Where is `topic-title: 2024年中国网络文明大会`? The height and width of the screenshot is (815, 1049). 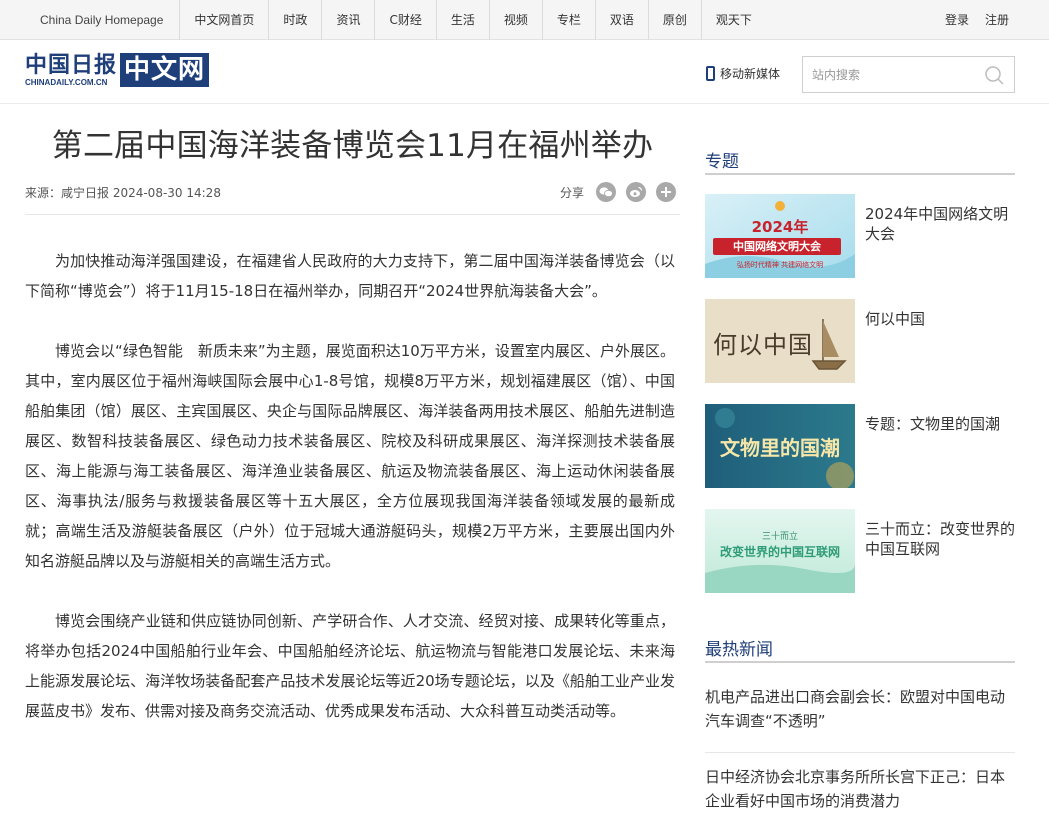 topic-title: 2024年中国网络文明大会 is located at coordinates (940, 224).